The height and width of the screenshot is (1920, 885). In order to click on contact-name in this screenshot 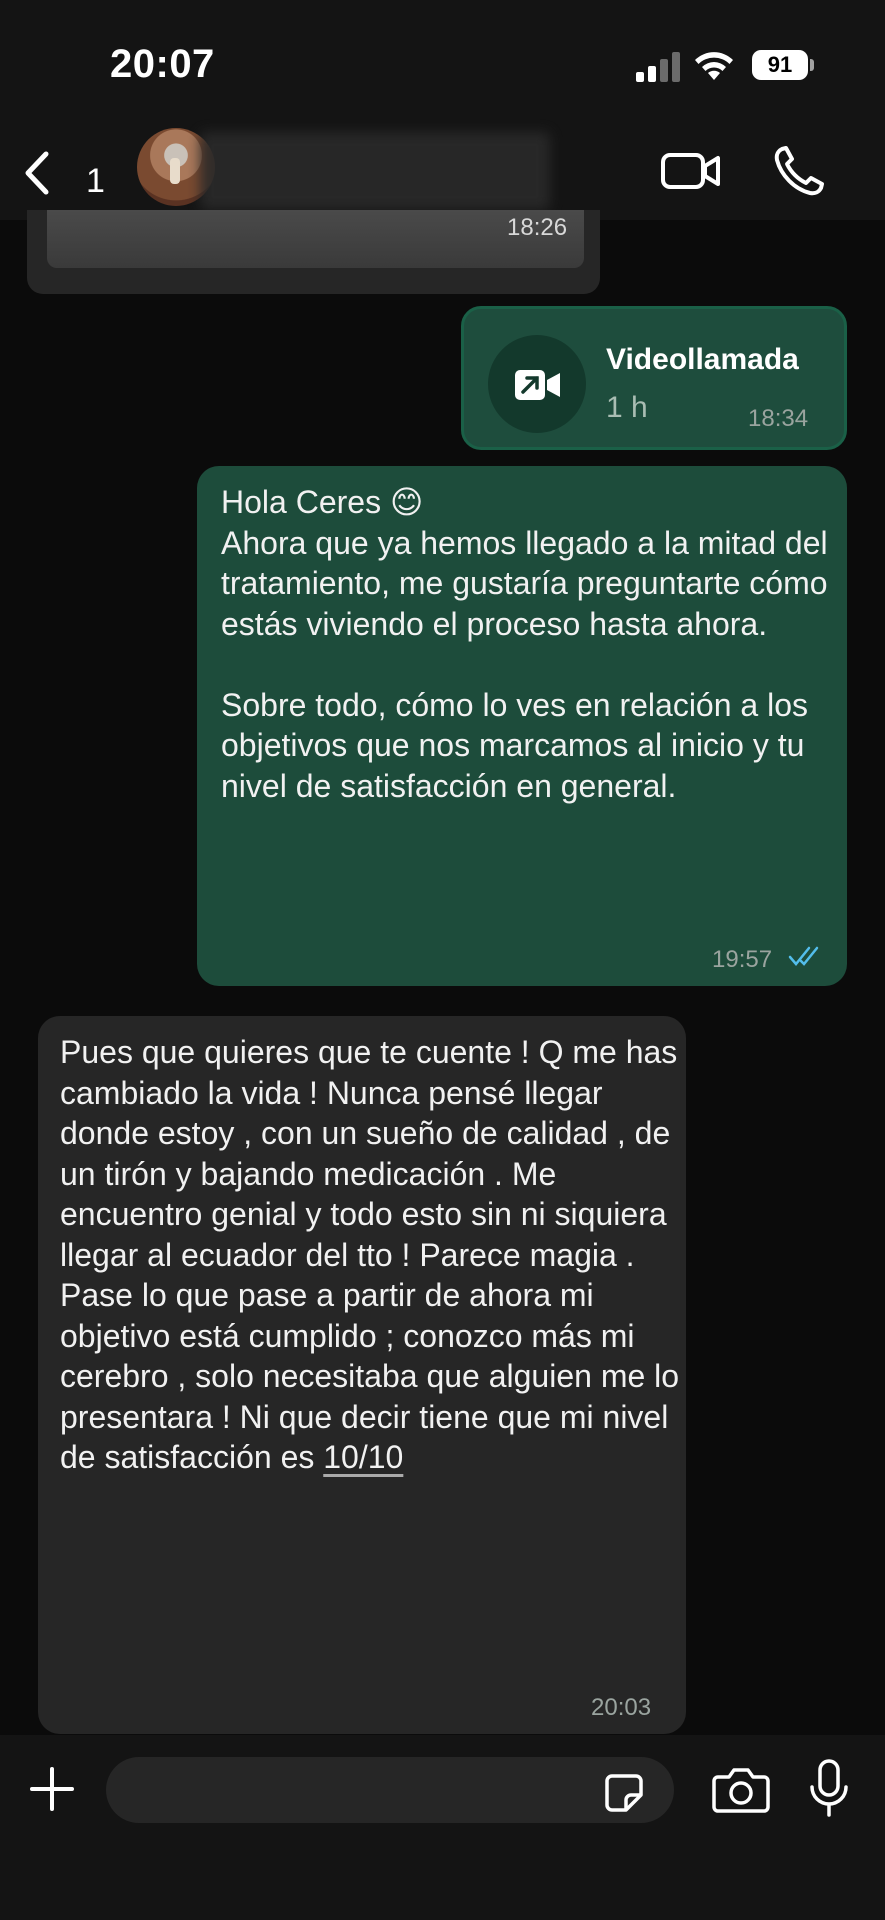, I will do `click(375, 171)`.